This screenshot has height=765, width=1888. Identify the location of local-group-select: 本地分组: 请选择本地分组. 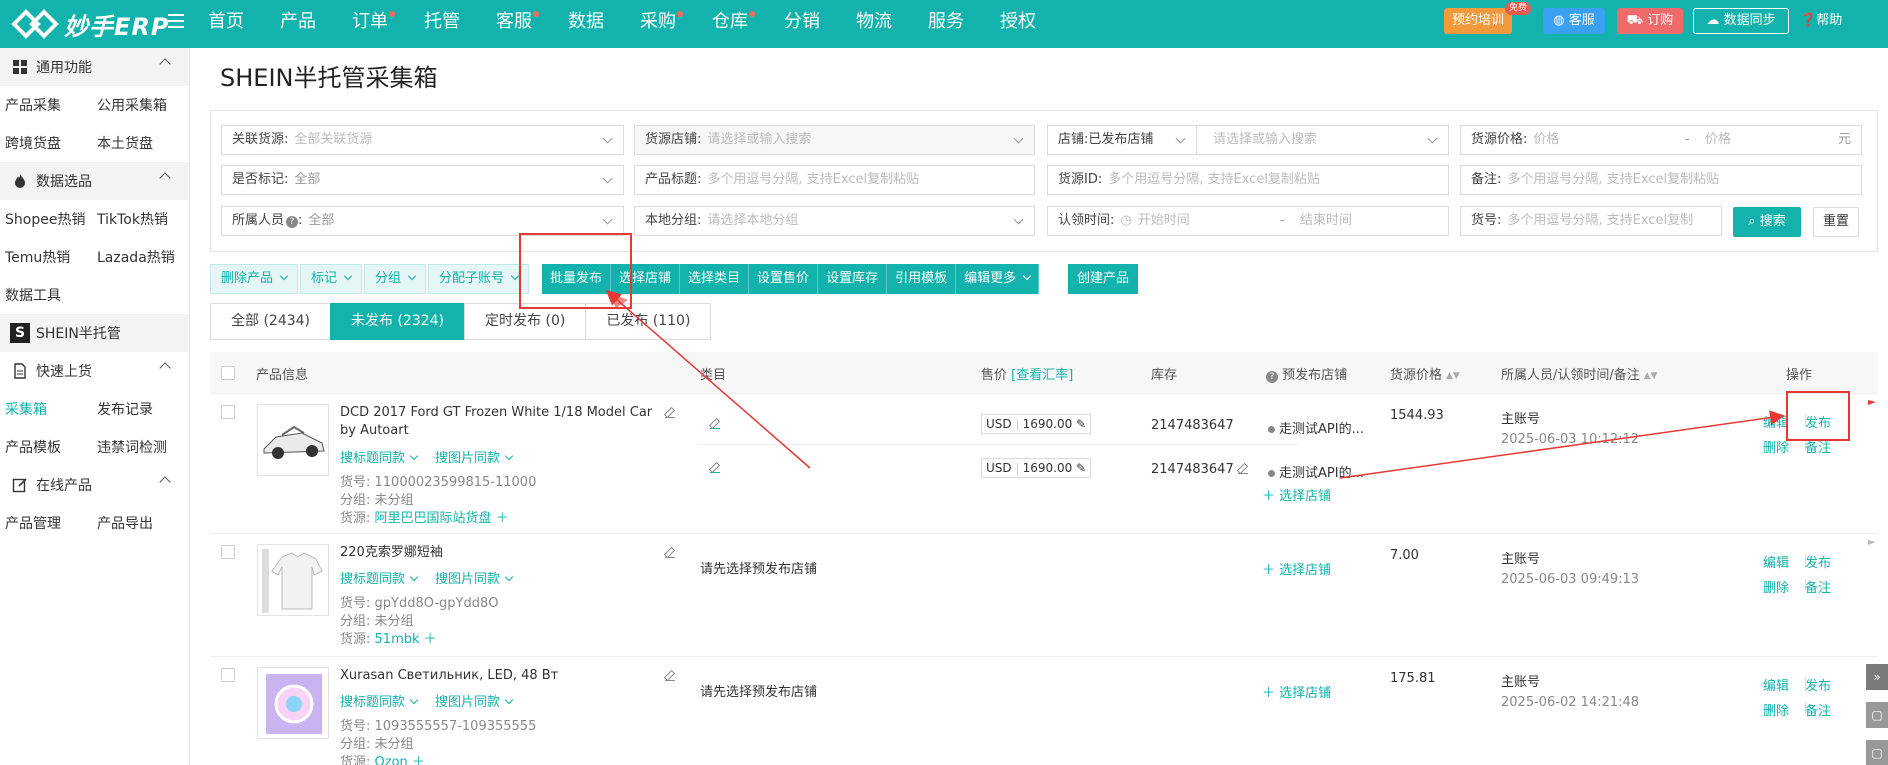
(834, 221).